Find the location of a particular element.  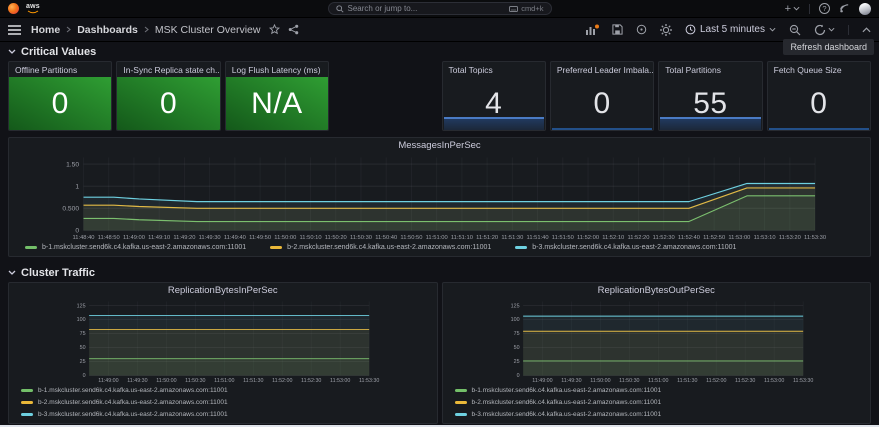

chart-title: ReplicationBytesInPerSec is located at coordinates (223, 290).